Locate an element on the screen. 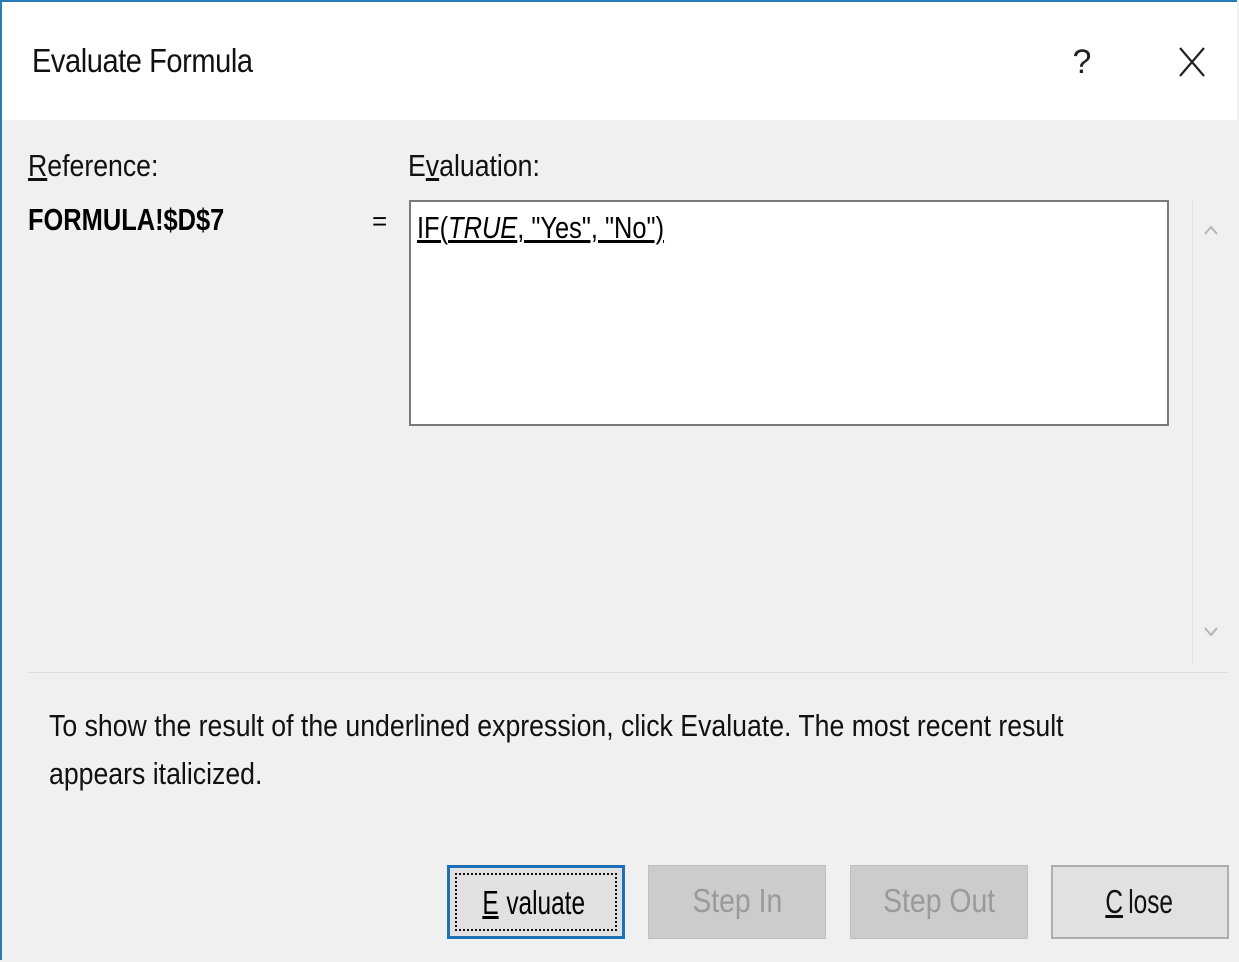 The height and width of the screenshot is (962, 1239). reference-label: Reference: is located at coordinates (93, 165).